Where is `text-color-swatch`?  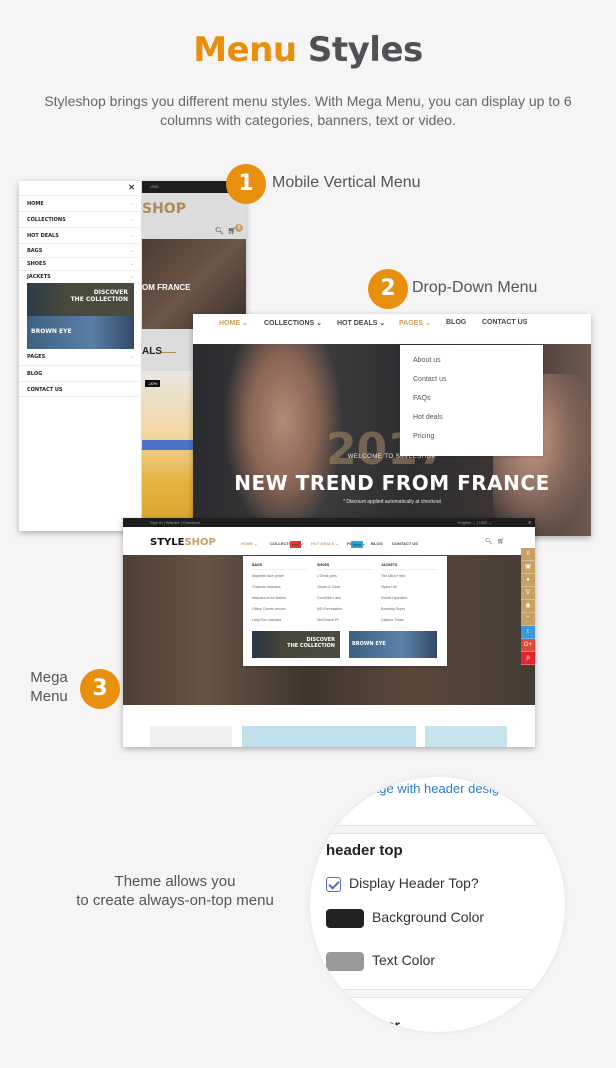
text-color-swatch is located at coordinates (345, 961).